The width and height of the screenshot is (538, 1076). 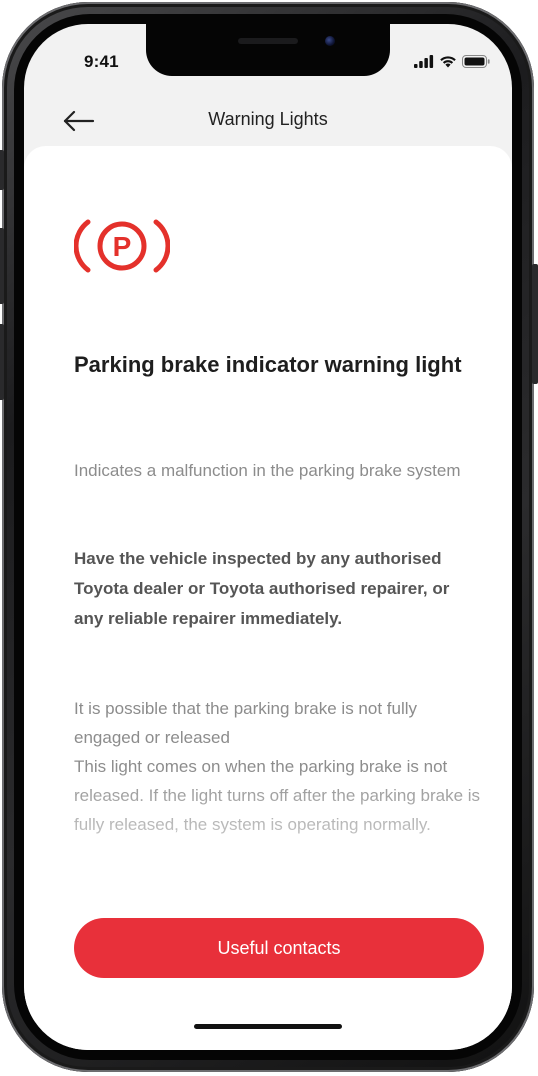 I want to click on silent-switch, so click(x=2, y=170).